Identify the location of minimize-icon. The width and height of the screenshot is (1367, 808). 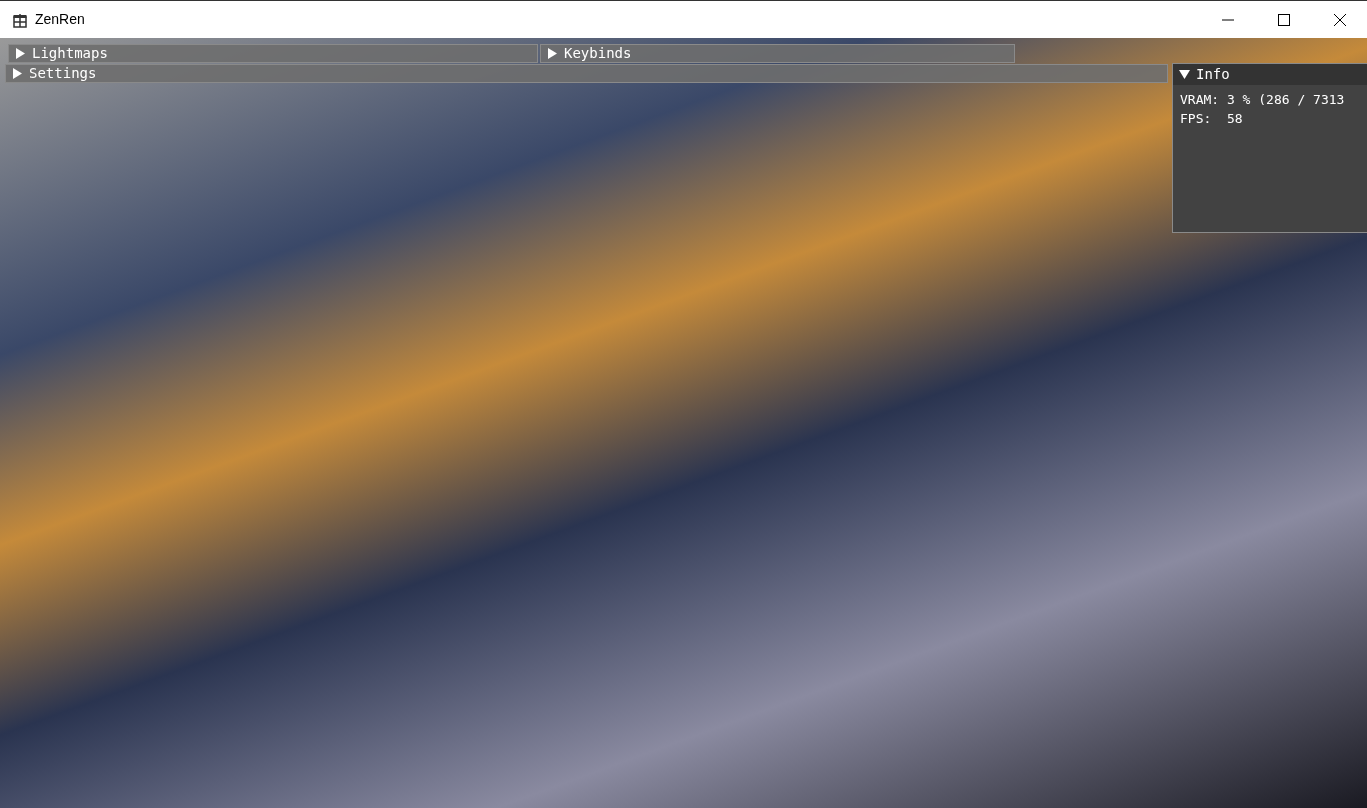
(1228, 19).